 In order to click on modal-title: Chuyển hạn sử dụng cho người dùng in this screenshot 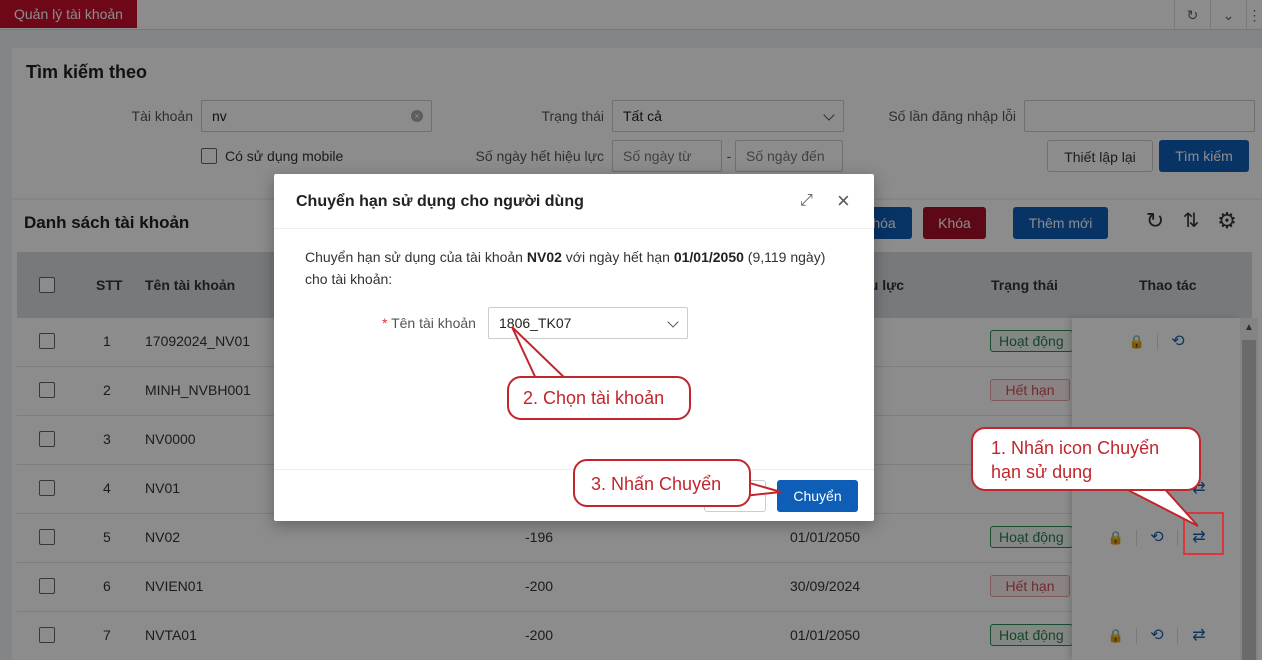, I will do `click(440, 201)`.